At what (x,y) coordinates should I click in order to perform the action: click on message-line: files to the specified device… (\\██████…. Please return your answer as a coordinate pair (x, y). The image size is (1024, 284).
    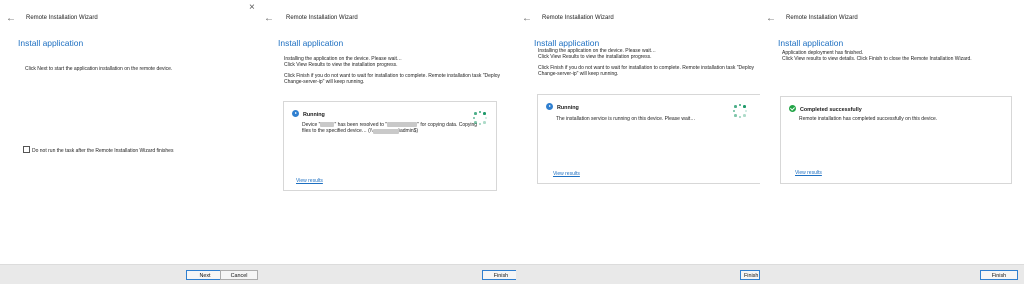
    Looking at the image, I should click on (389, 131).